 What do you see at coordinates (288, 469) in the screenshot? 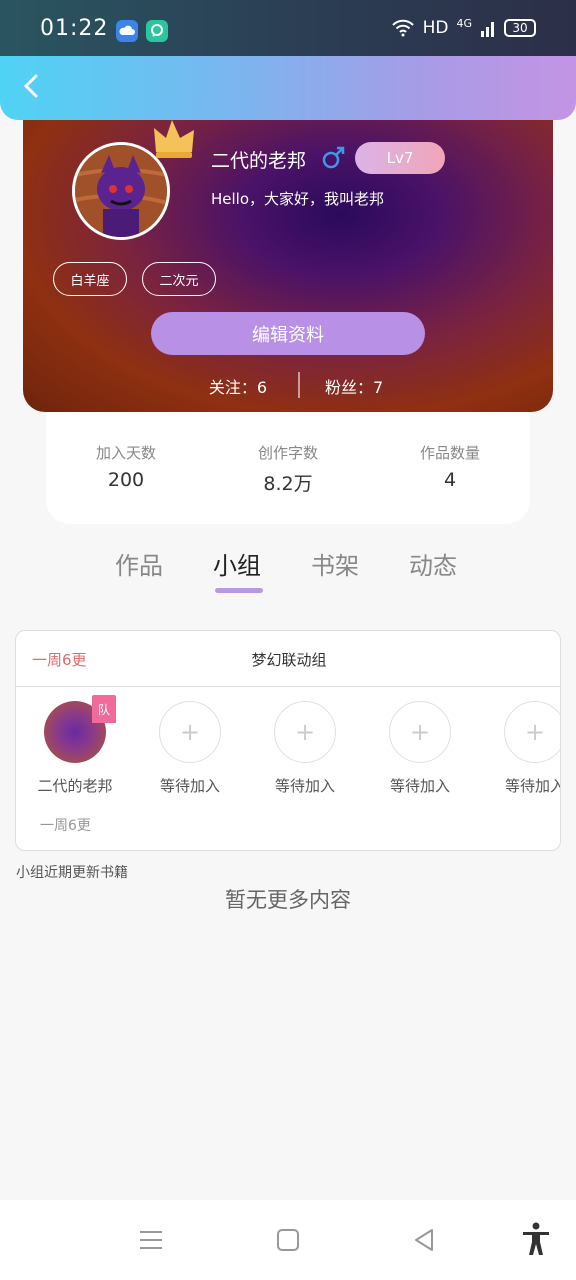
I see `stat-word-count: 创作字数 8.2万` at bounding box center [288, 469].